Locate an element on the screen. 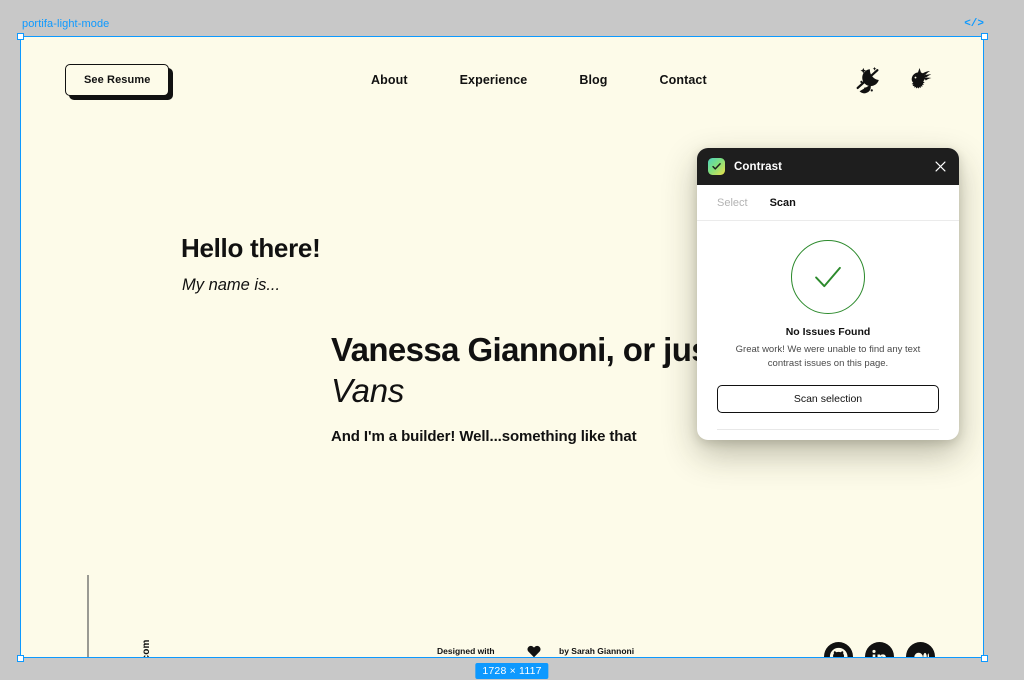  code-icon: </> is located at coordinates (974, 24).